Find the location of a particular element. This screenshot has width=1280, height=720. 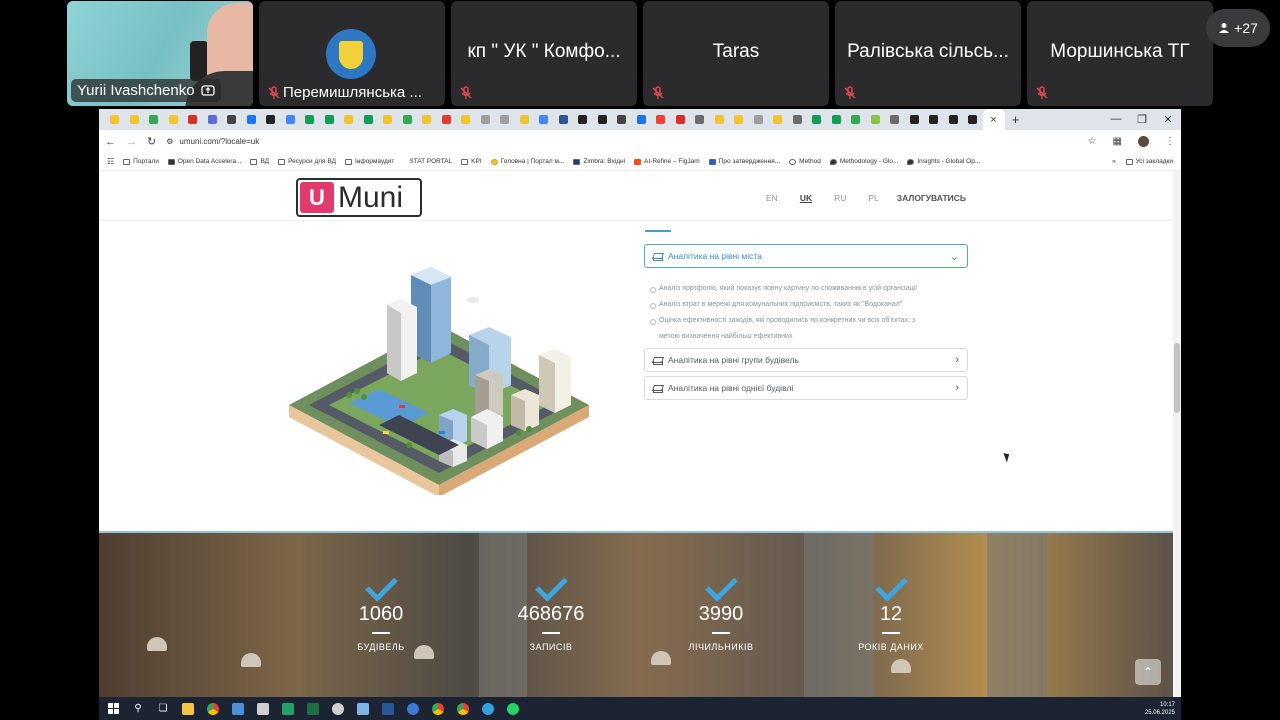

participant-tile-video: Yurii Ivashchenko is located at coordinates (160, 53).